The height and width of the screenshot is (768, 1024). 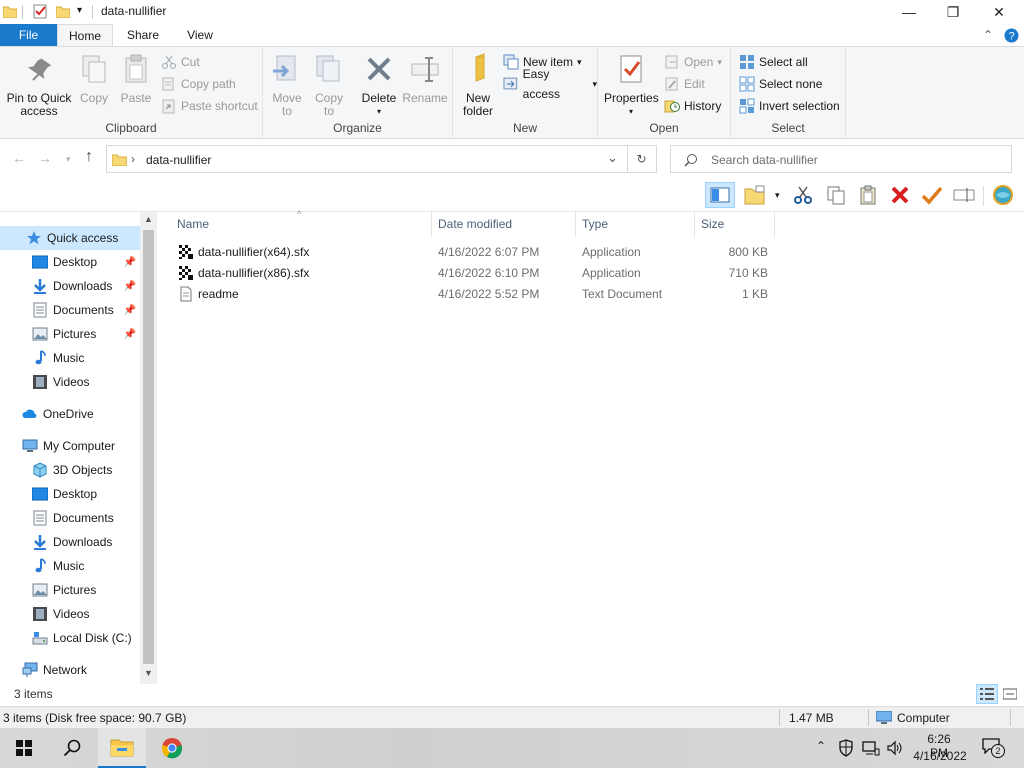 What do you see at coordinates (136, 79) in the screenshot?
I see `paste-button: Paste` at bounding box center [136, 79].